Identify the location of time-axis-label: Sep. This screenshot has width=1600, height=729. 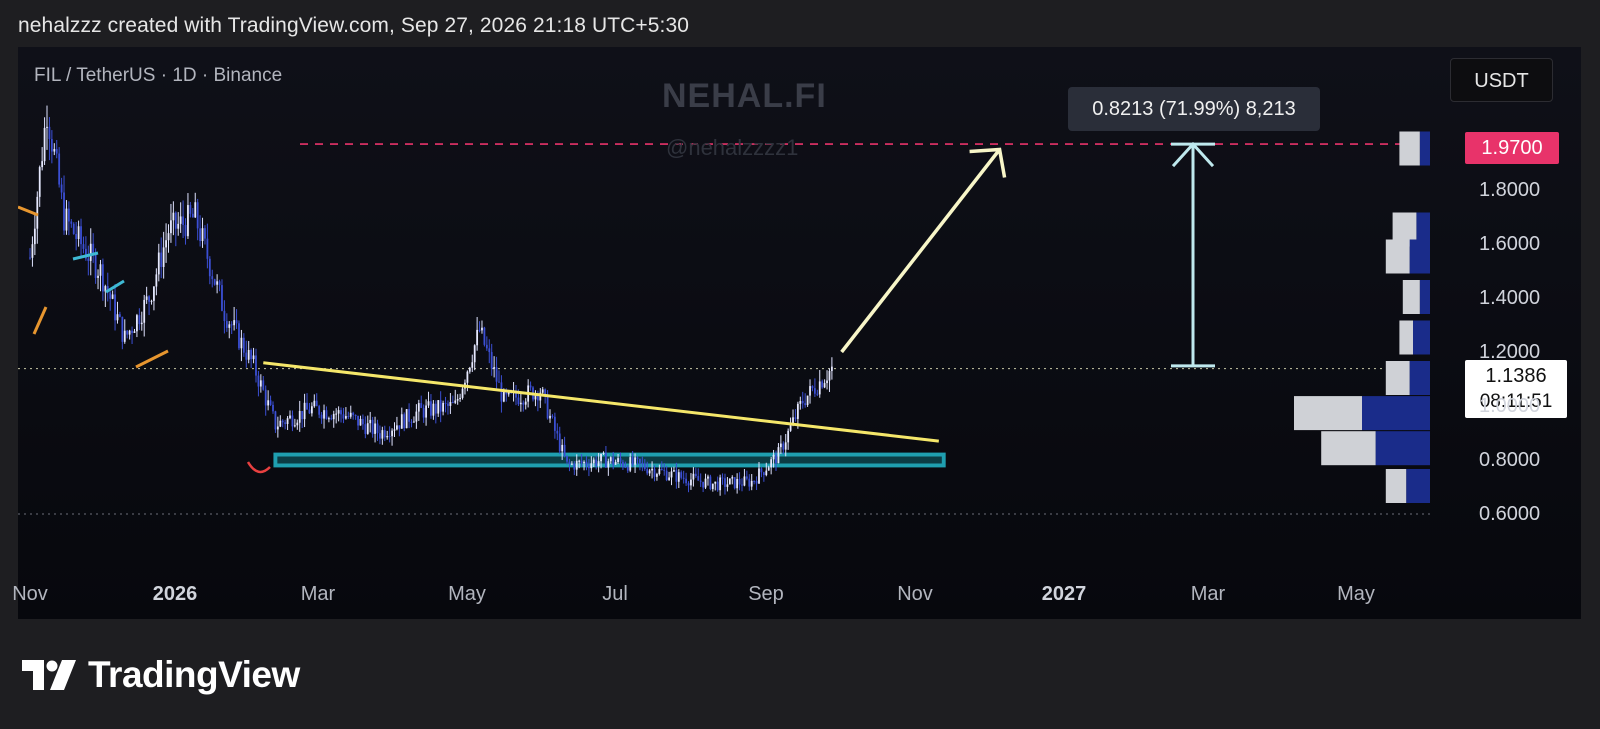
(766, 594).